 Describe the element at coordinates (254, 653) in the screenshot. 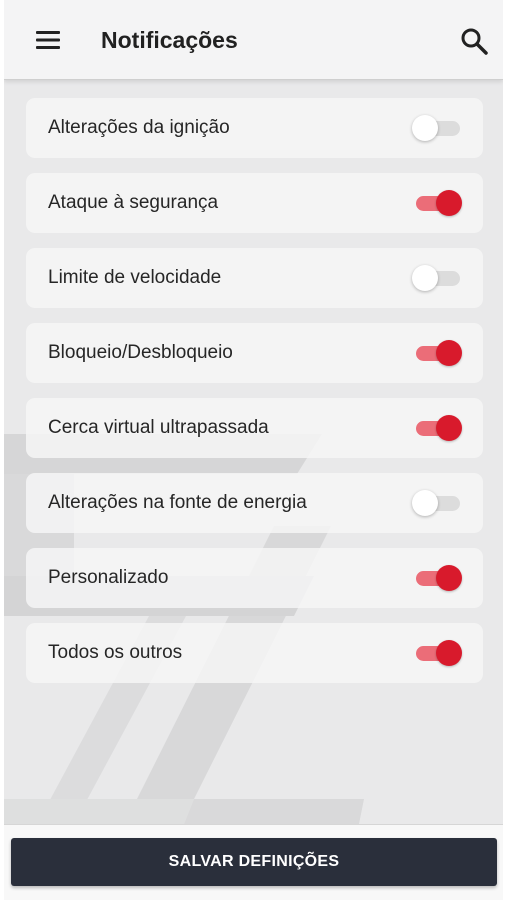

I see `notification-setting-row: Todos os outros` at that location.